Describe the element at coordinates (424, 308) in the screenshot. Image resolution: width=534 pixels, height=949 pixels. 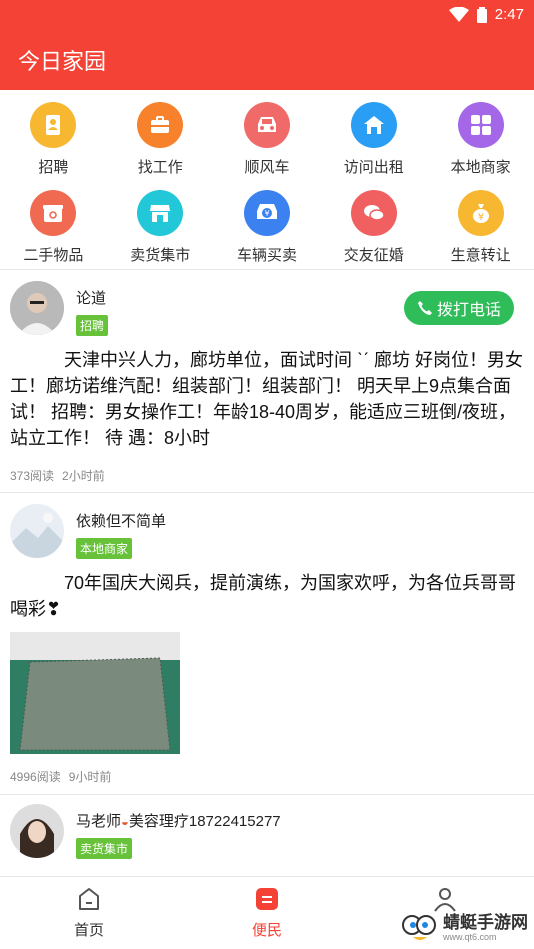
I see `phone-icon` at that location.